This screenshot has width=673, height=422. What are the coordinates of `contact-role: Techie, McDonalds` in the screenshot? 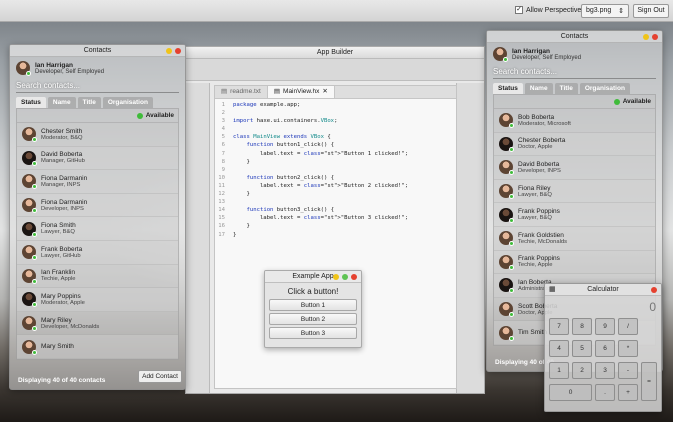 It's located at (542, 241).